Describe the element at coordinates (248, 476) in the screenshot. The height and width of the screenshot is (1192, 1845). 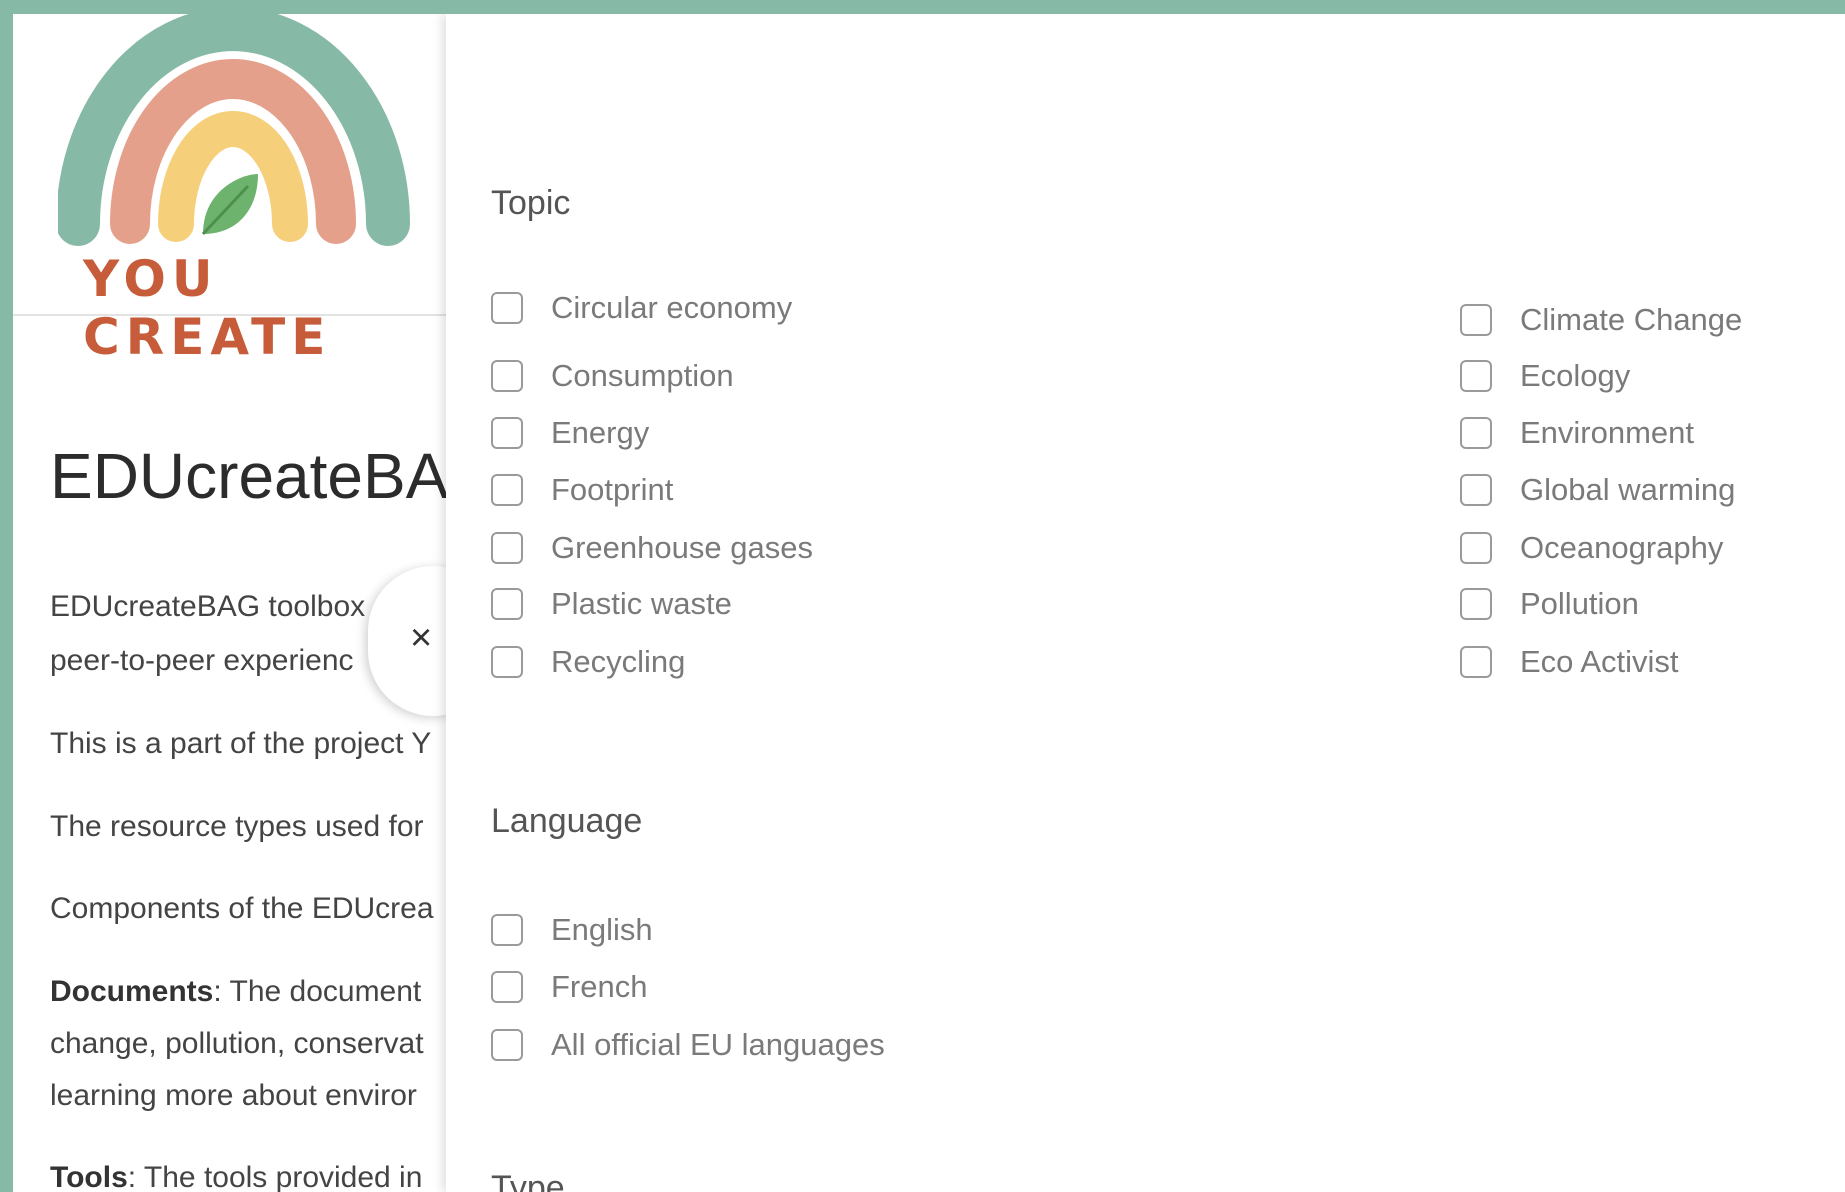
I see `page-title: EDUcreateBA` at that location.